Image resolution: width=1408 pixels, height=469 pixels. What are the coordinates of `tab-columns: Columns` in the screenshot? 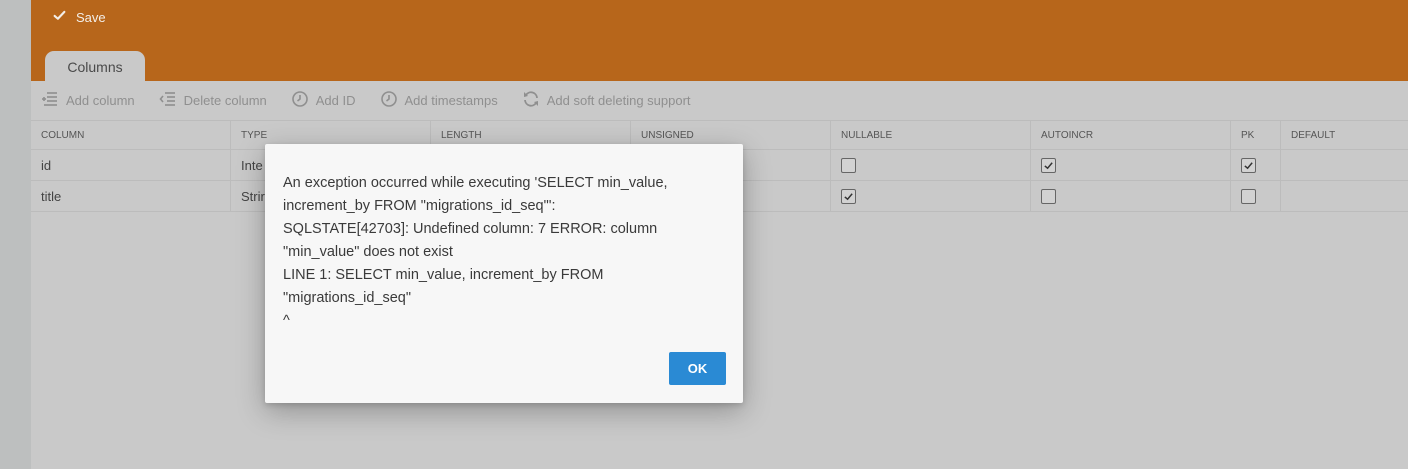 It's located at (95, 66).